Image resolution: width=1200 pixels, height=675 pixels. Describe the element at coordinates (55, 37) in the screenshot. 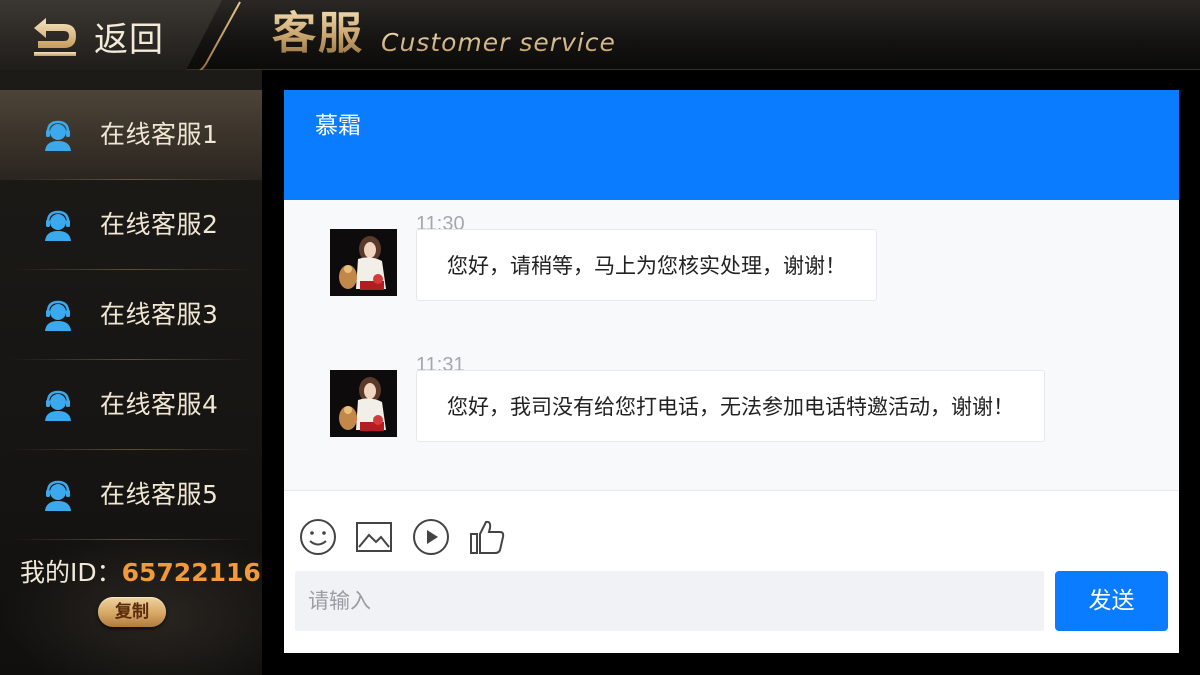

I see `back-arrow-icon` at that location.